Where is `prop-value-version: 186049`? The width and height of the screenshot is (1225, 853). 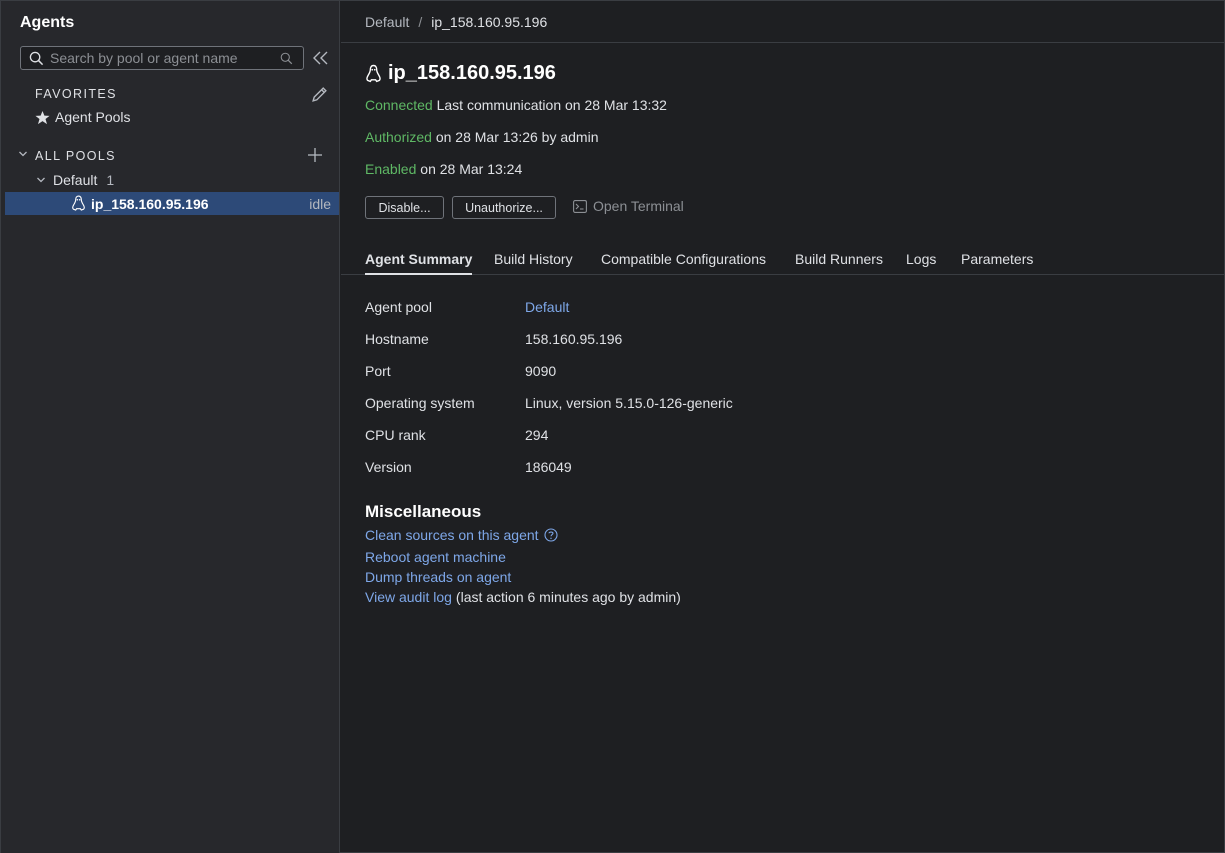
prop-value-version: 186049 is located at coordinates (548, 467).